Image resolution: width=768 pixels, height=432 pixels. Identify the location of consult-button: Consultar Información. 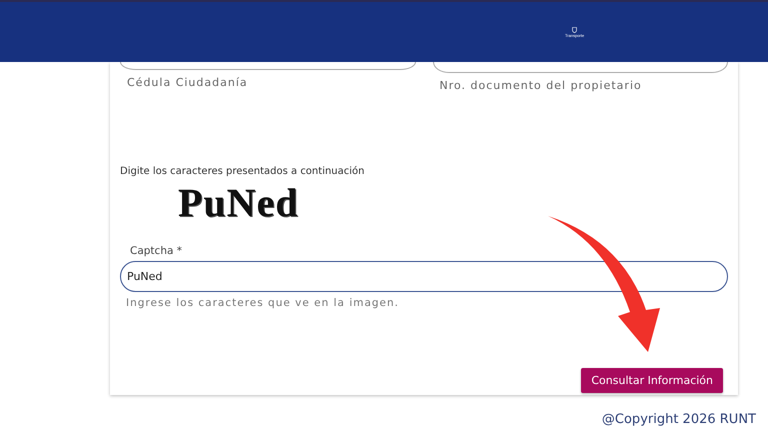
(652, 380).